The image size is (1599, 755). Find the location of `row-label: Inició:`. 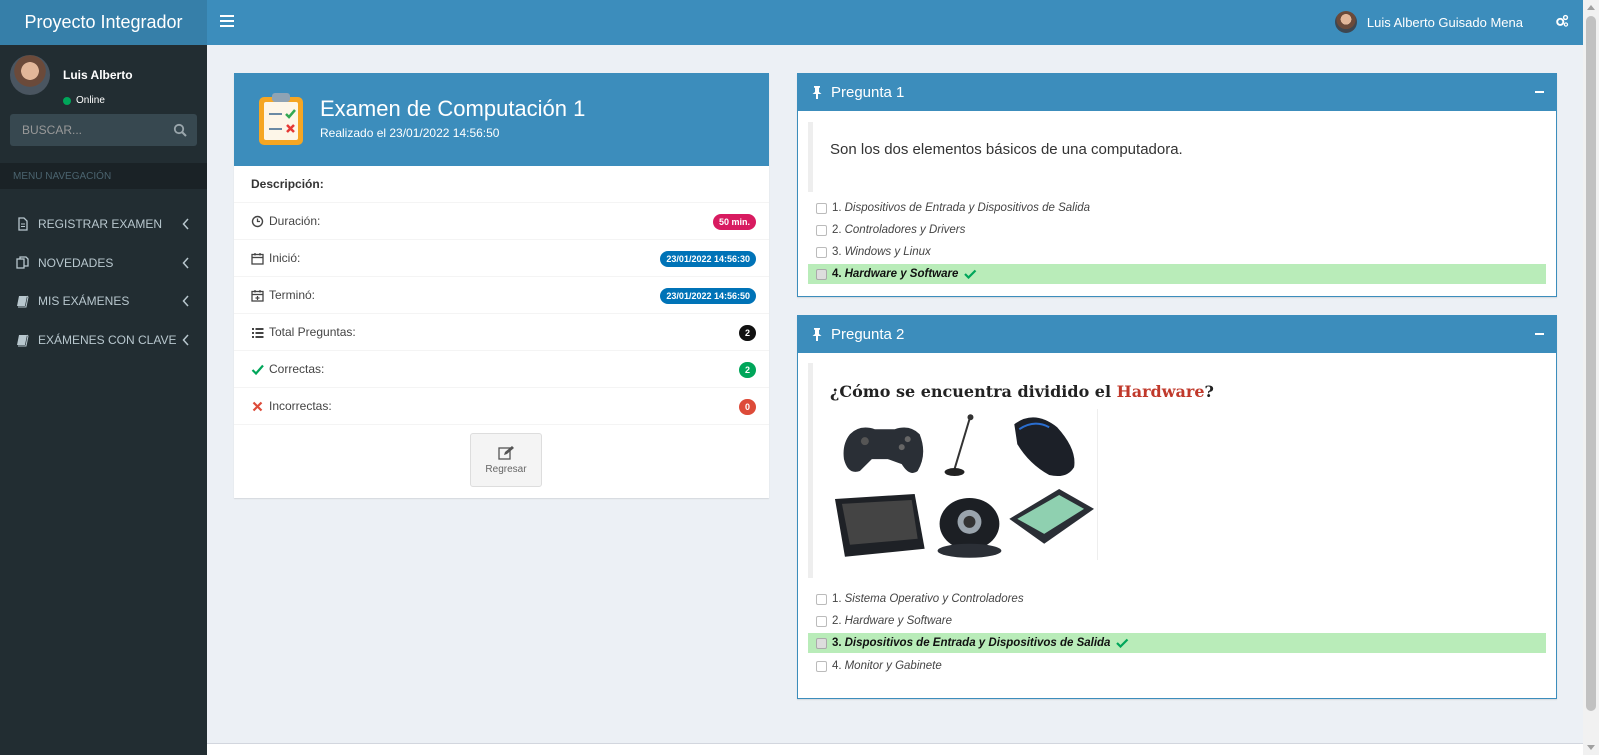

row-label: Inició: is located at coordinates (285, 258).